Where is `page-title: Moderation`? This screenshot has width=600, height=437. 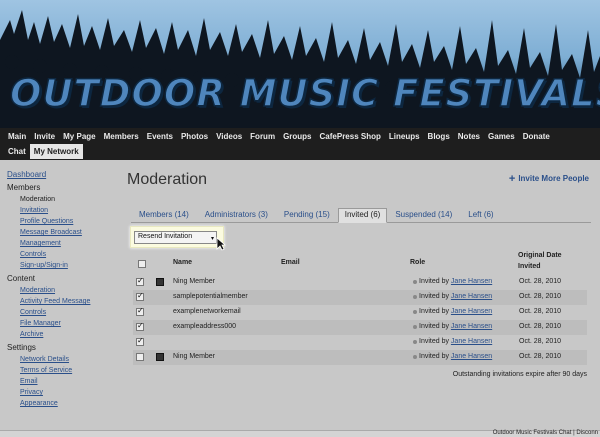
page-title: Moderation is located at coordinates (167, 179).